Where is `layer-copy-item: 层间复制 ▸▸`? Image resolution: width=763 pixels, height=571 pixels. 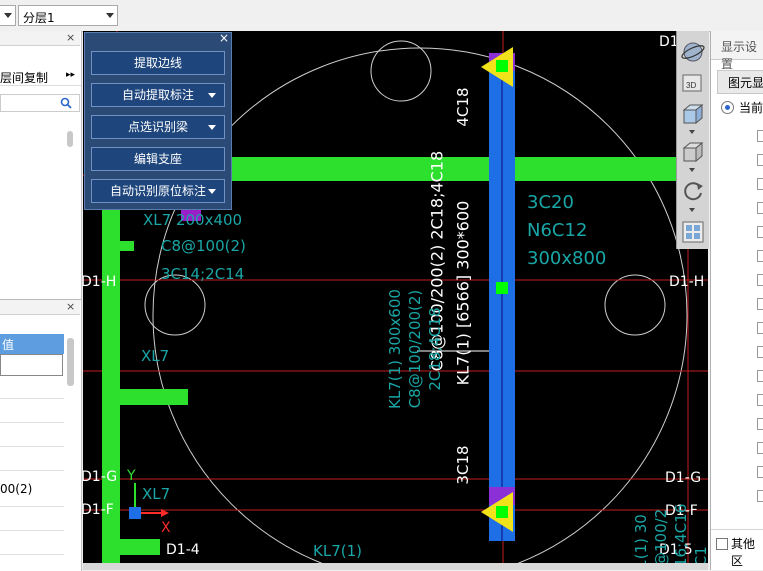
layer-copy-item: 层间复制 ▸▸ is located at coordinates (40, 76).